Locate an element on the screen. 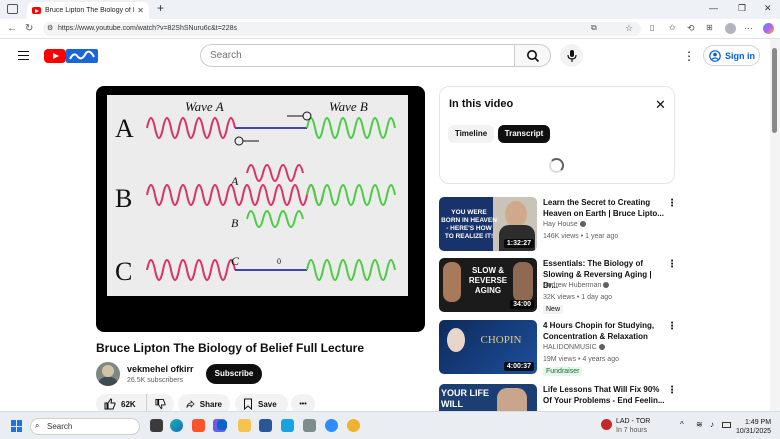 This screenshot has height=439, width=780. sign-in-button: Sign in is located at coordinates (731, 55).